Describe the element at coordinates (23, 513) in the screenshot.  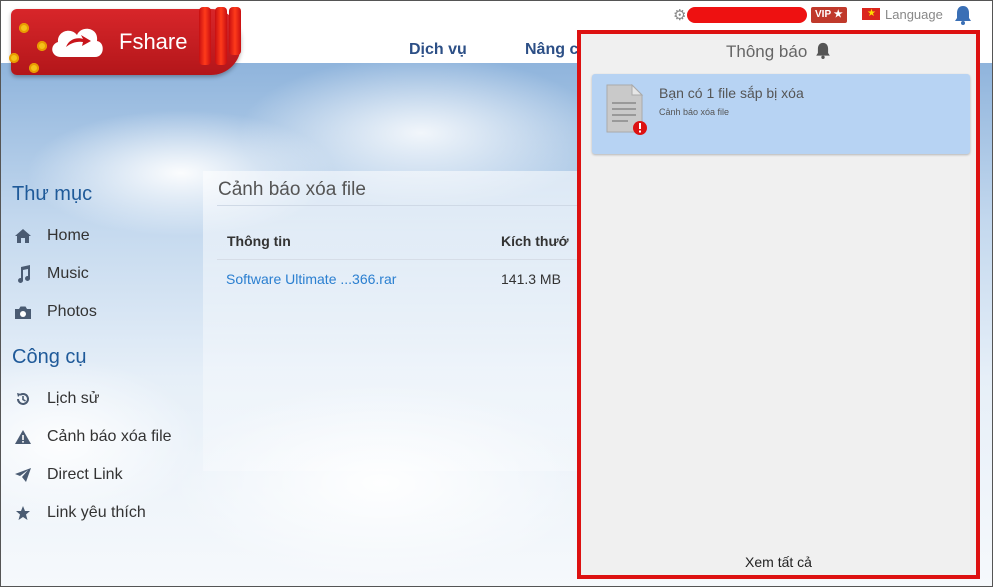
I see `star-icon` at that location.